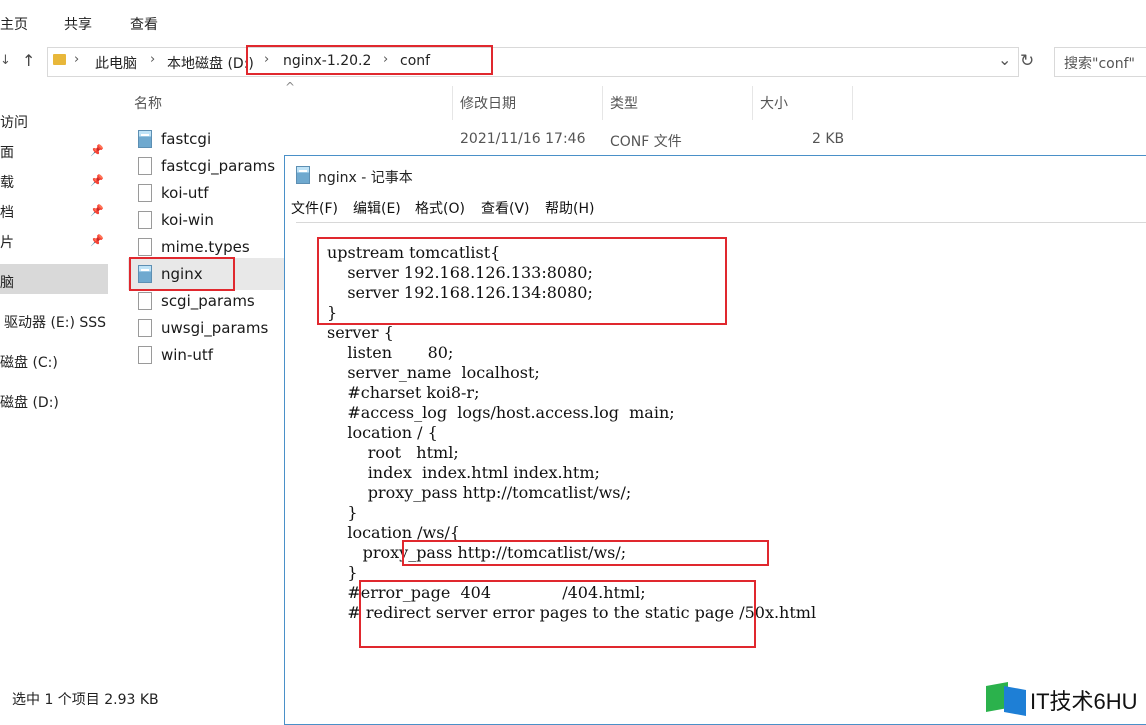 The height and width of the screenshot is (725, 1146). Describe the element at coordinates (55, 322) in the screenshot. I see `nav-item-drive-e: 驱动器 (E:) SSS` at that location.